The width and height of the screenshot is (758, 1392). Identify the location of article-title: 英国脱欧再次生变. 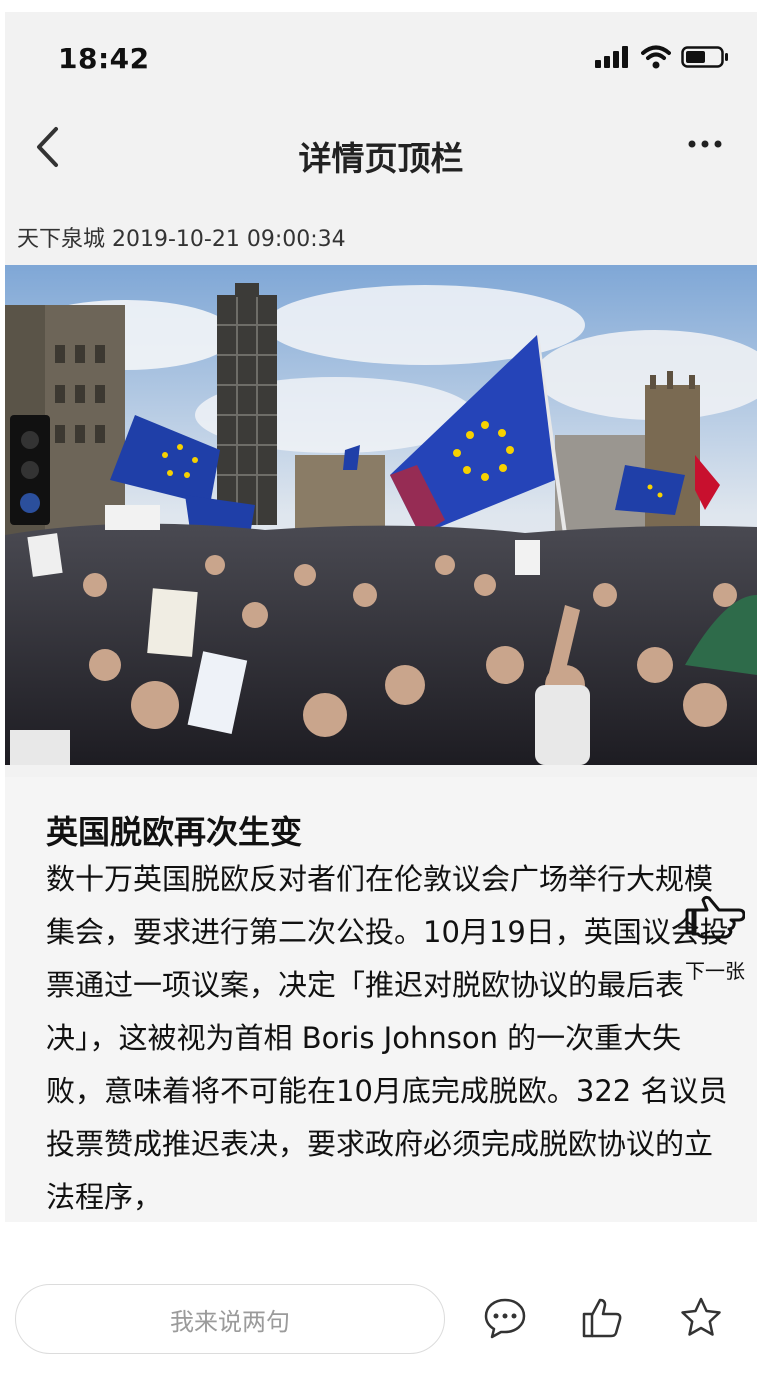
(174, 832).